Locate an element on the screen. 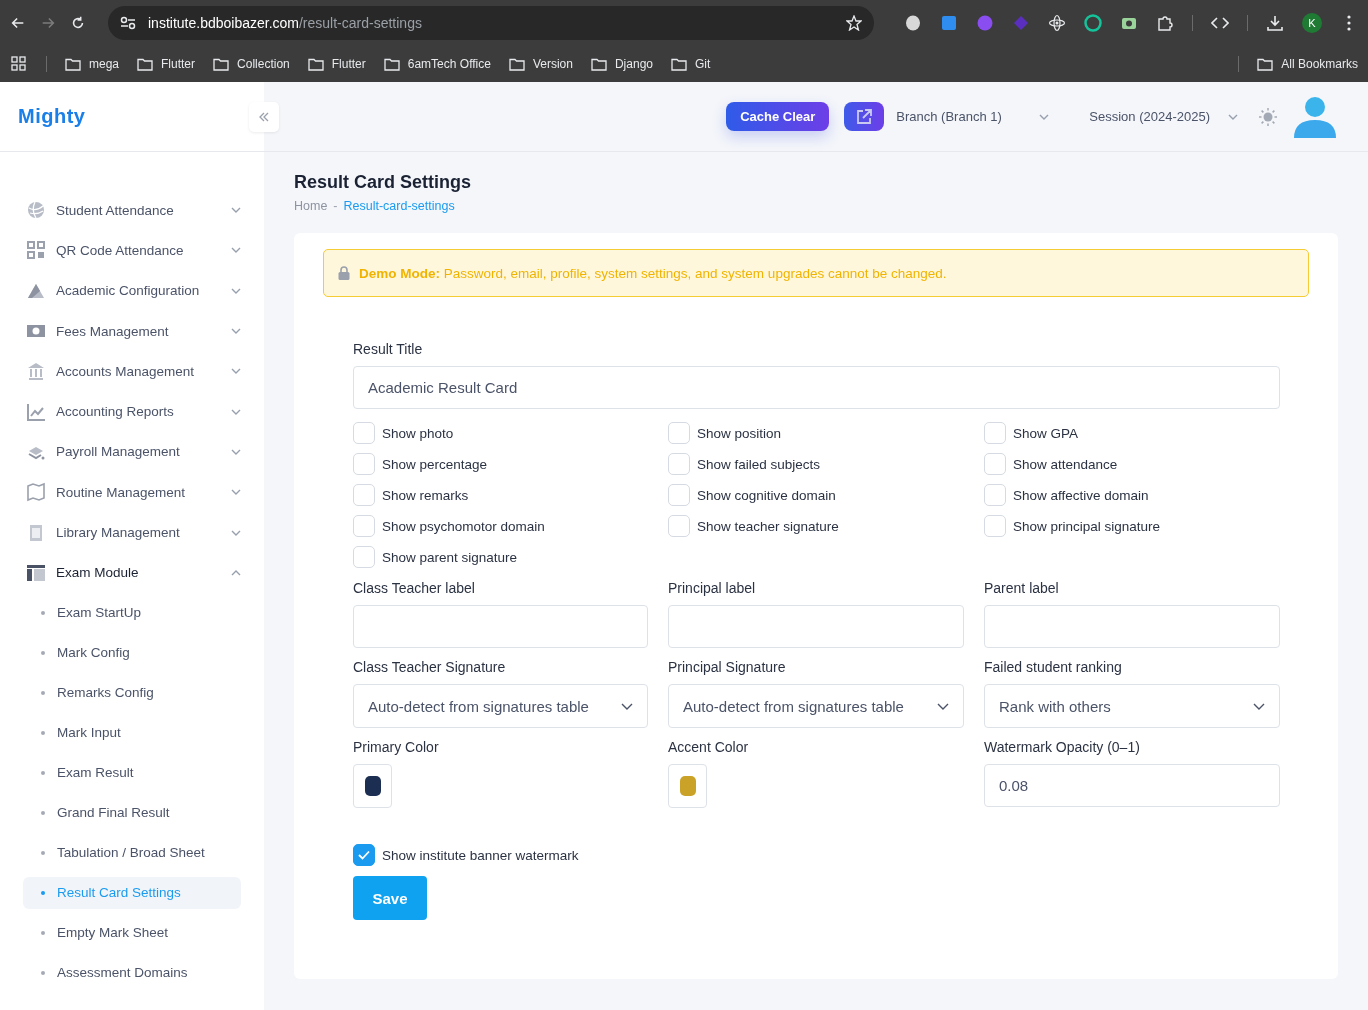 The height and width of the screenshot is (1010, 1368). bookmark: mega is located at coordinates (92, 64).